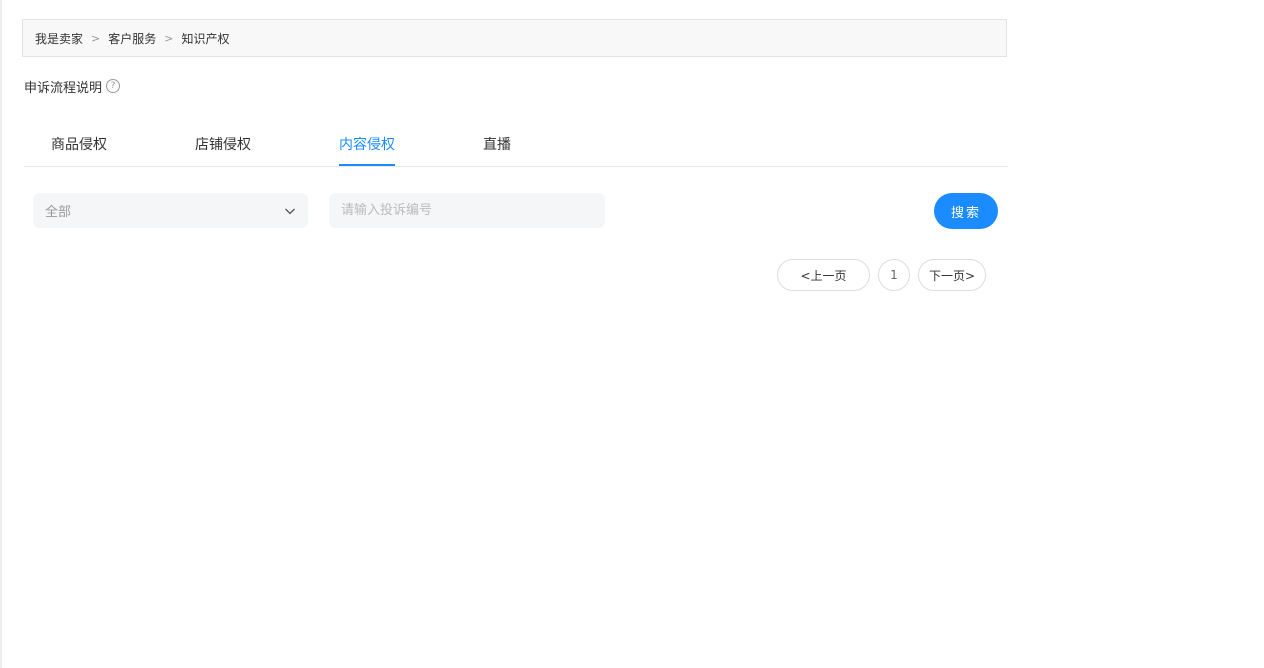 The height and width of the screenshot is (668, 1264). I want to click on page-number-button: 1, so click(894, 275).